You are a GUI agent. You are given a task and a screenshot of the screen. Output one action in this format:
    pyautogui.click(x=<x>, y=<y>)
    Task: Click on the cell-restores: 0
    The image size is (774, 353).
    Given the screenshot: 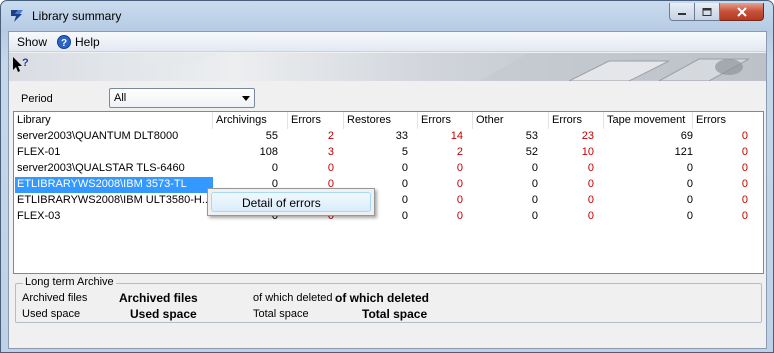 What is the action you would take?
    pyautogui.click(x=404, y=168)
    